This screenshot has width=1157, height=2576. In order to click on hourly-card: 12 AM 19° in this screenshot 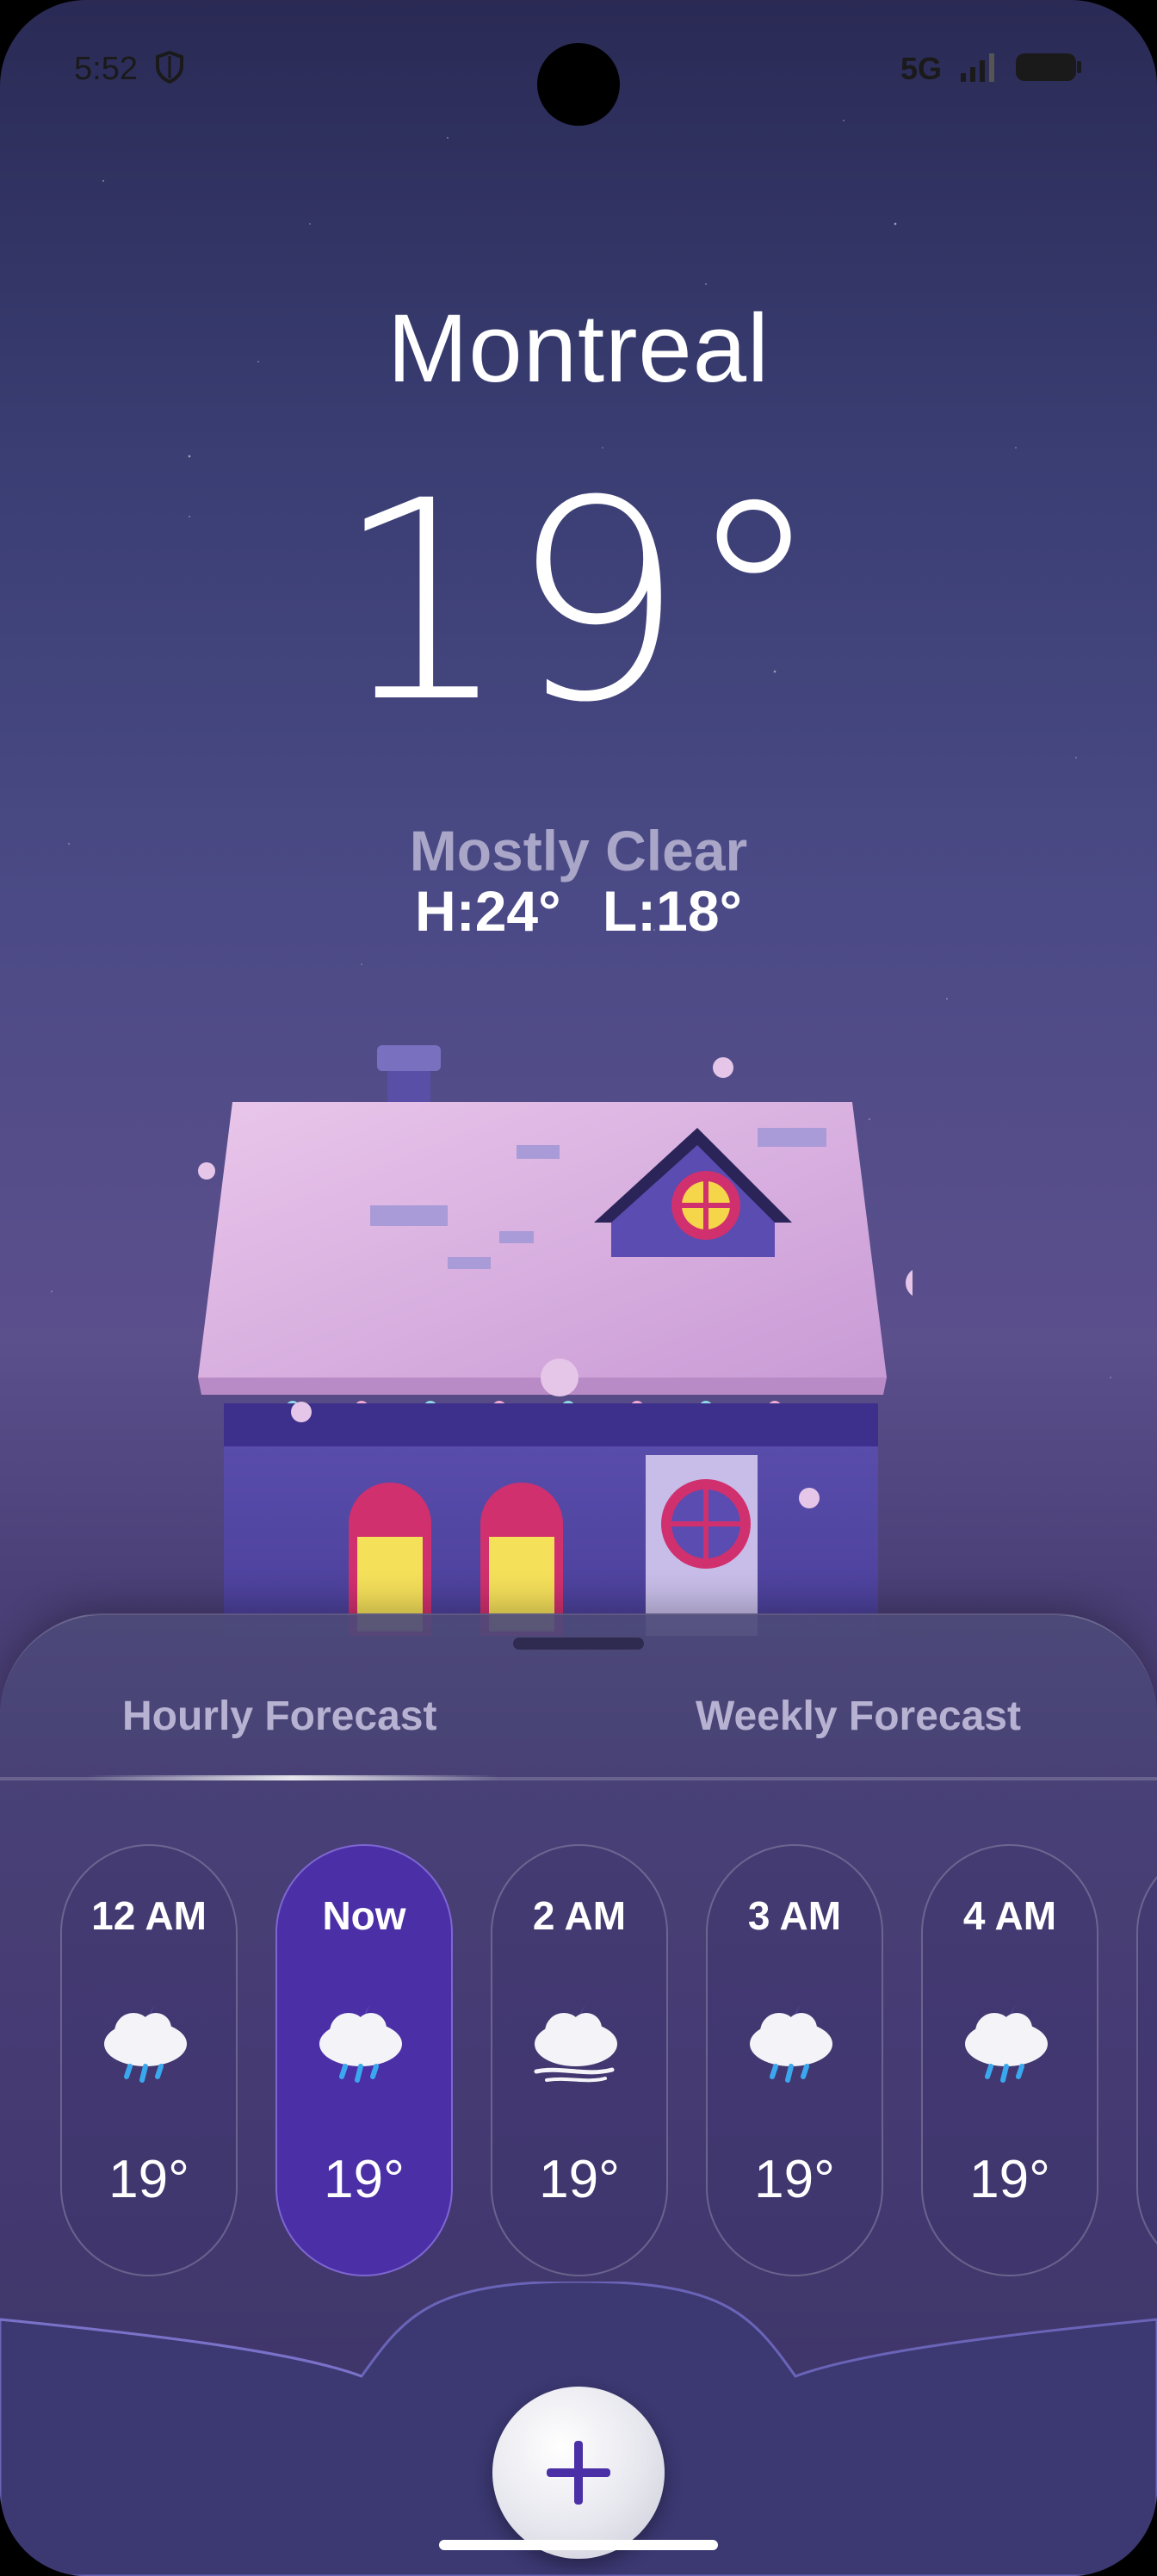, I will do `click(149, 2060)`.